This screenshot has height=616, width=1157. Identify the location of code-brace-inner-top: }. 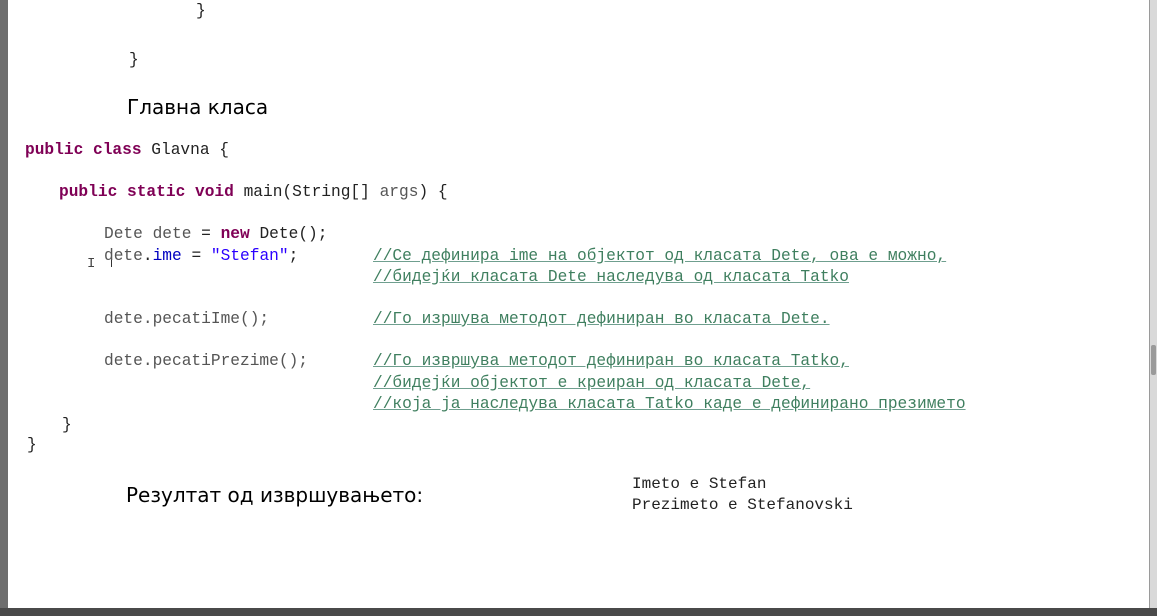
(201, 11).